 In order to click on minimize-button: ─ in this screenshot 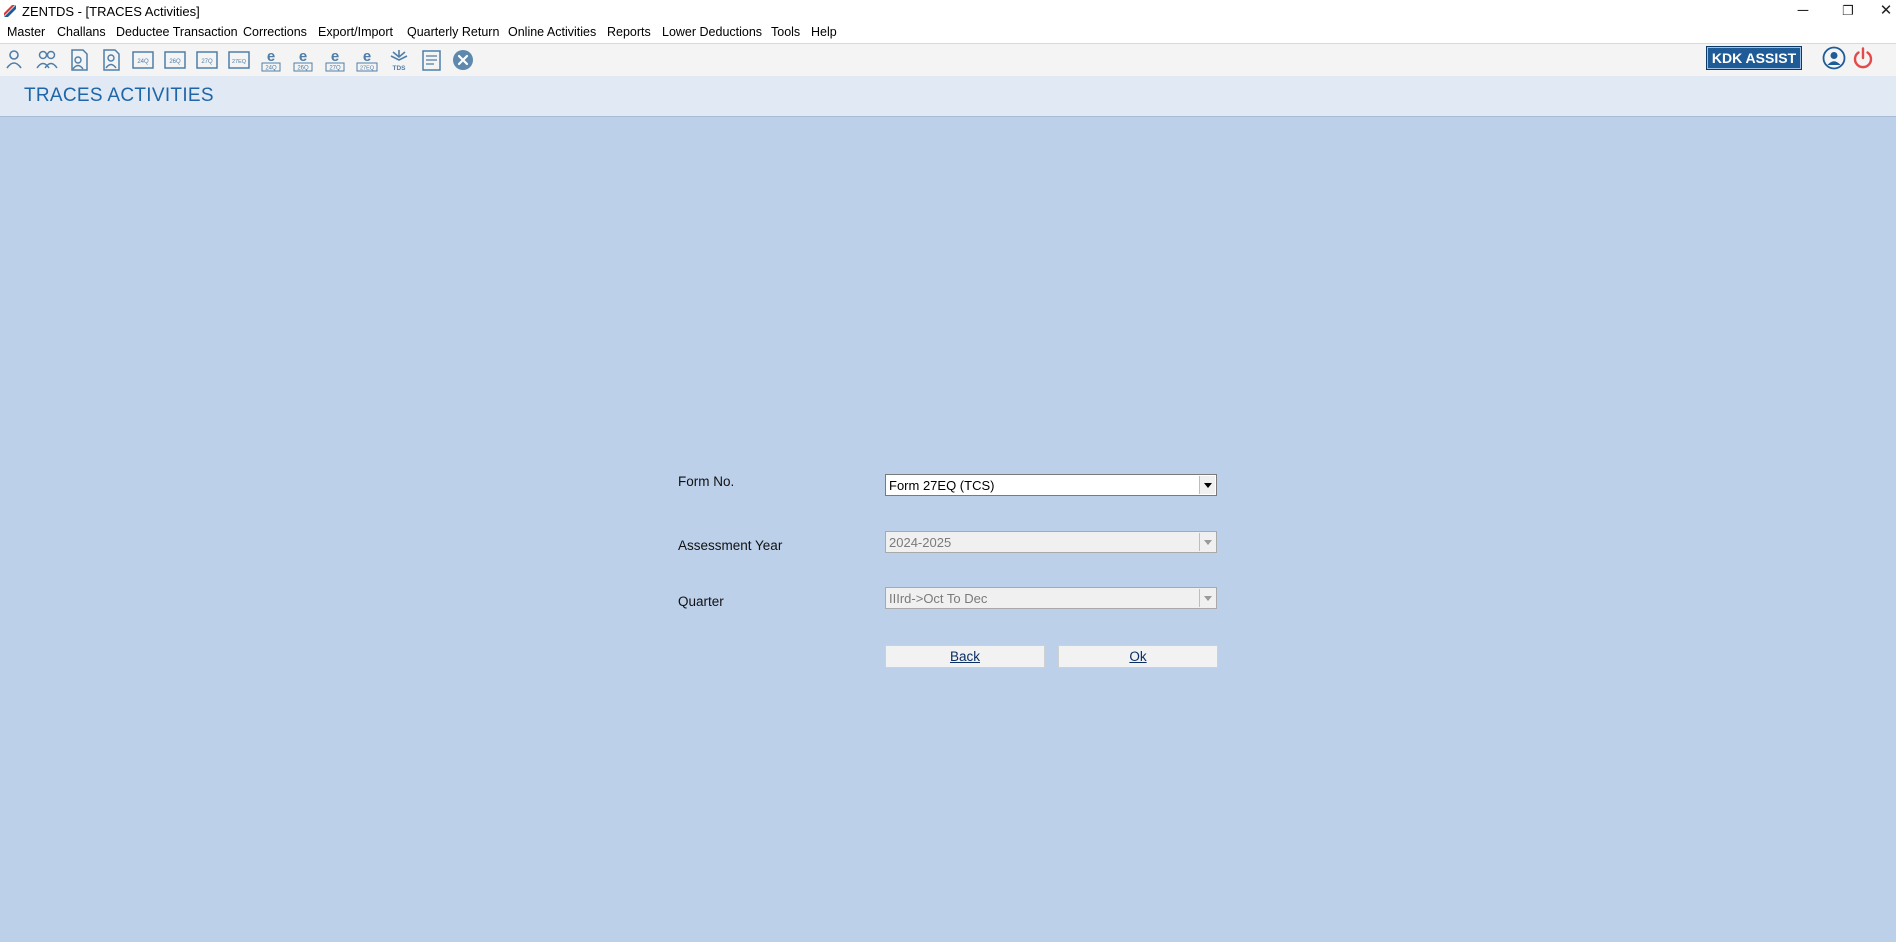, I will do `click(1803, 11)`.